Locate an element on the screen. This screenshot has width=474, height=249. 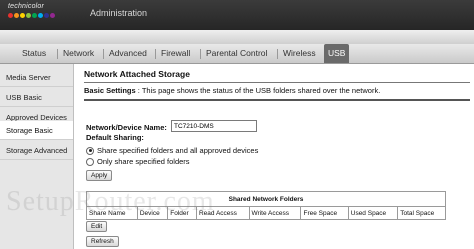
nav-wireless: Wireless is located at coordinates (299, 53).